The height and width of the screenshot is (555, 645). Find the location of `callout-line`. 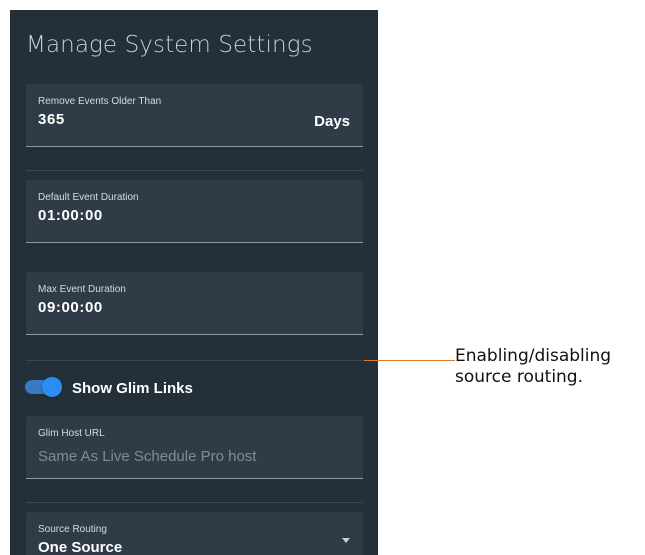

callout-line is located at coordinates (409, 360).